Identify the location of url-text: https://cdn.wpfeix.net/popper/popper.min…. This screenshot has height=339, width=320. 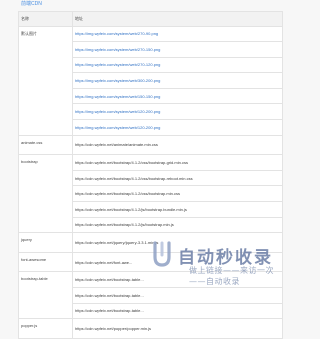
(177, 328).